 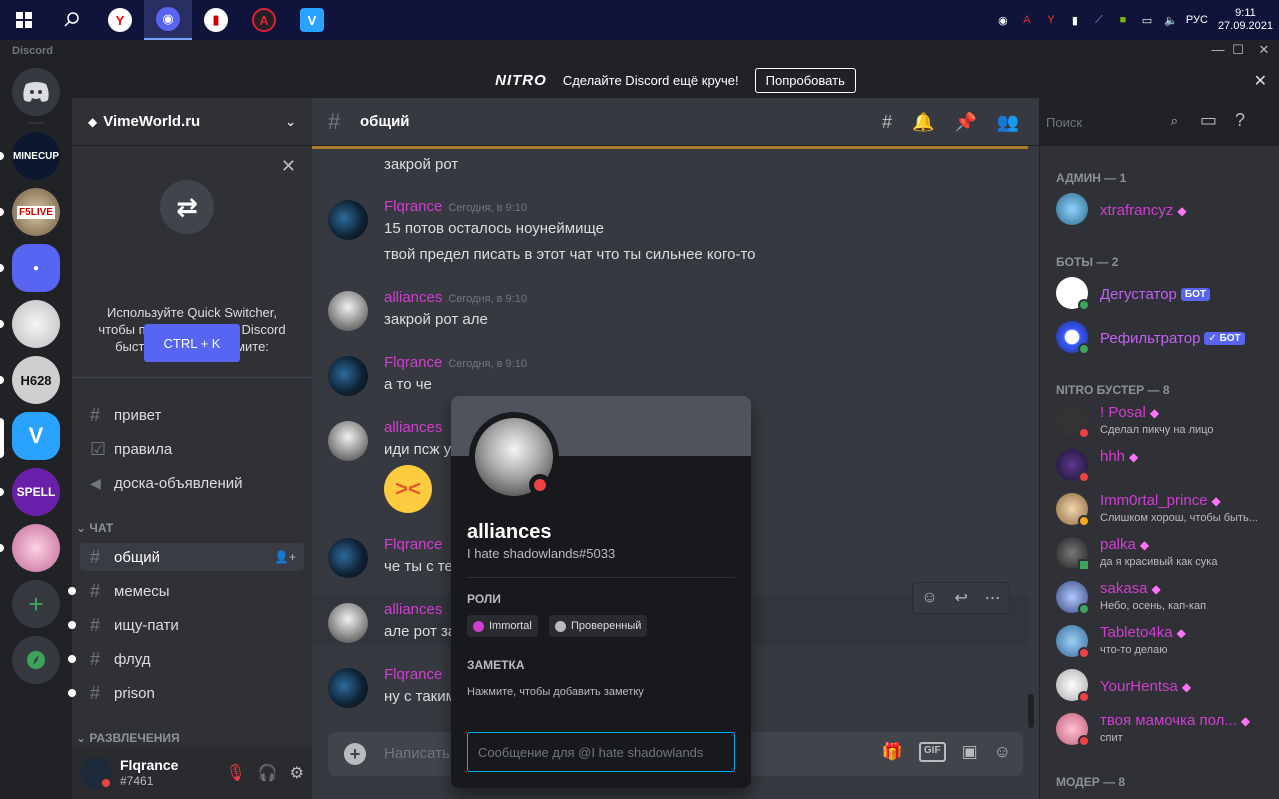 What do you see at coordinates (1238, 51) in the screenshot?
I see `maximize-button: ☐` at bounding box center [1238, 51].